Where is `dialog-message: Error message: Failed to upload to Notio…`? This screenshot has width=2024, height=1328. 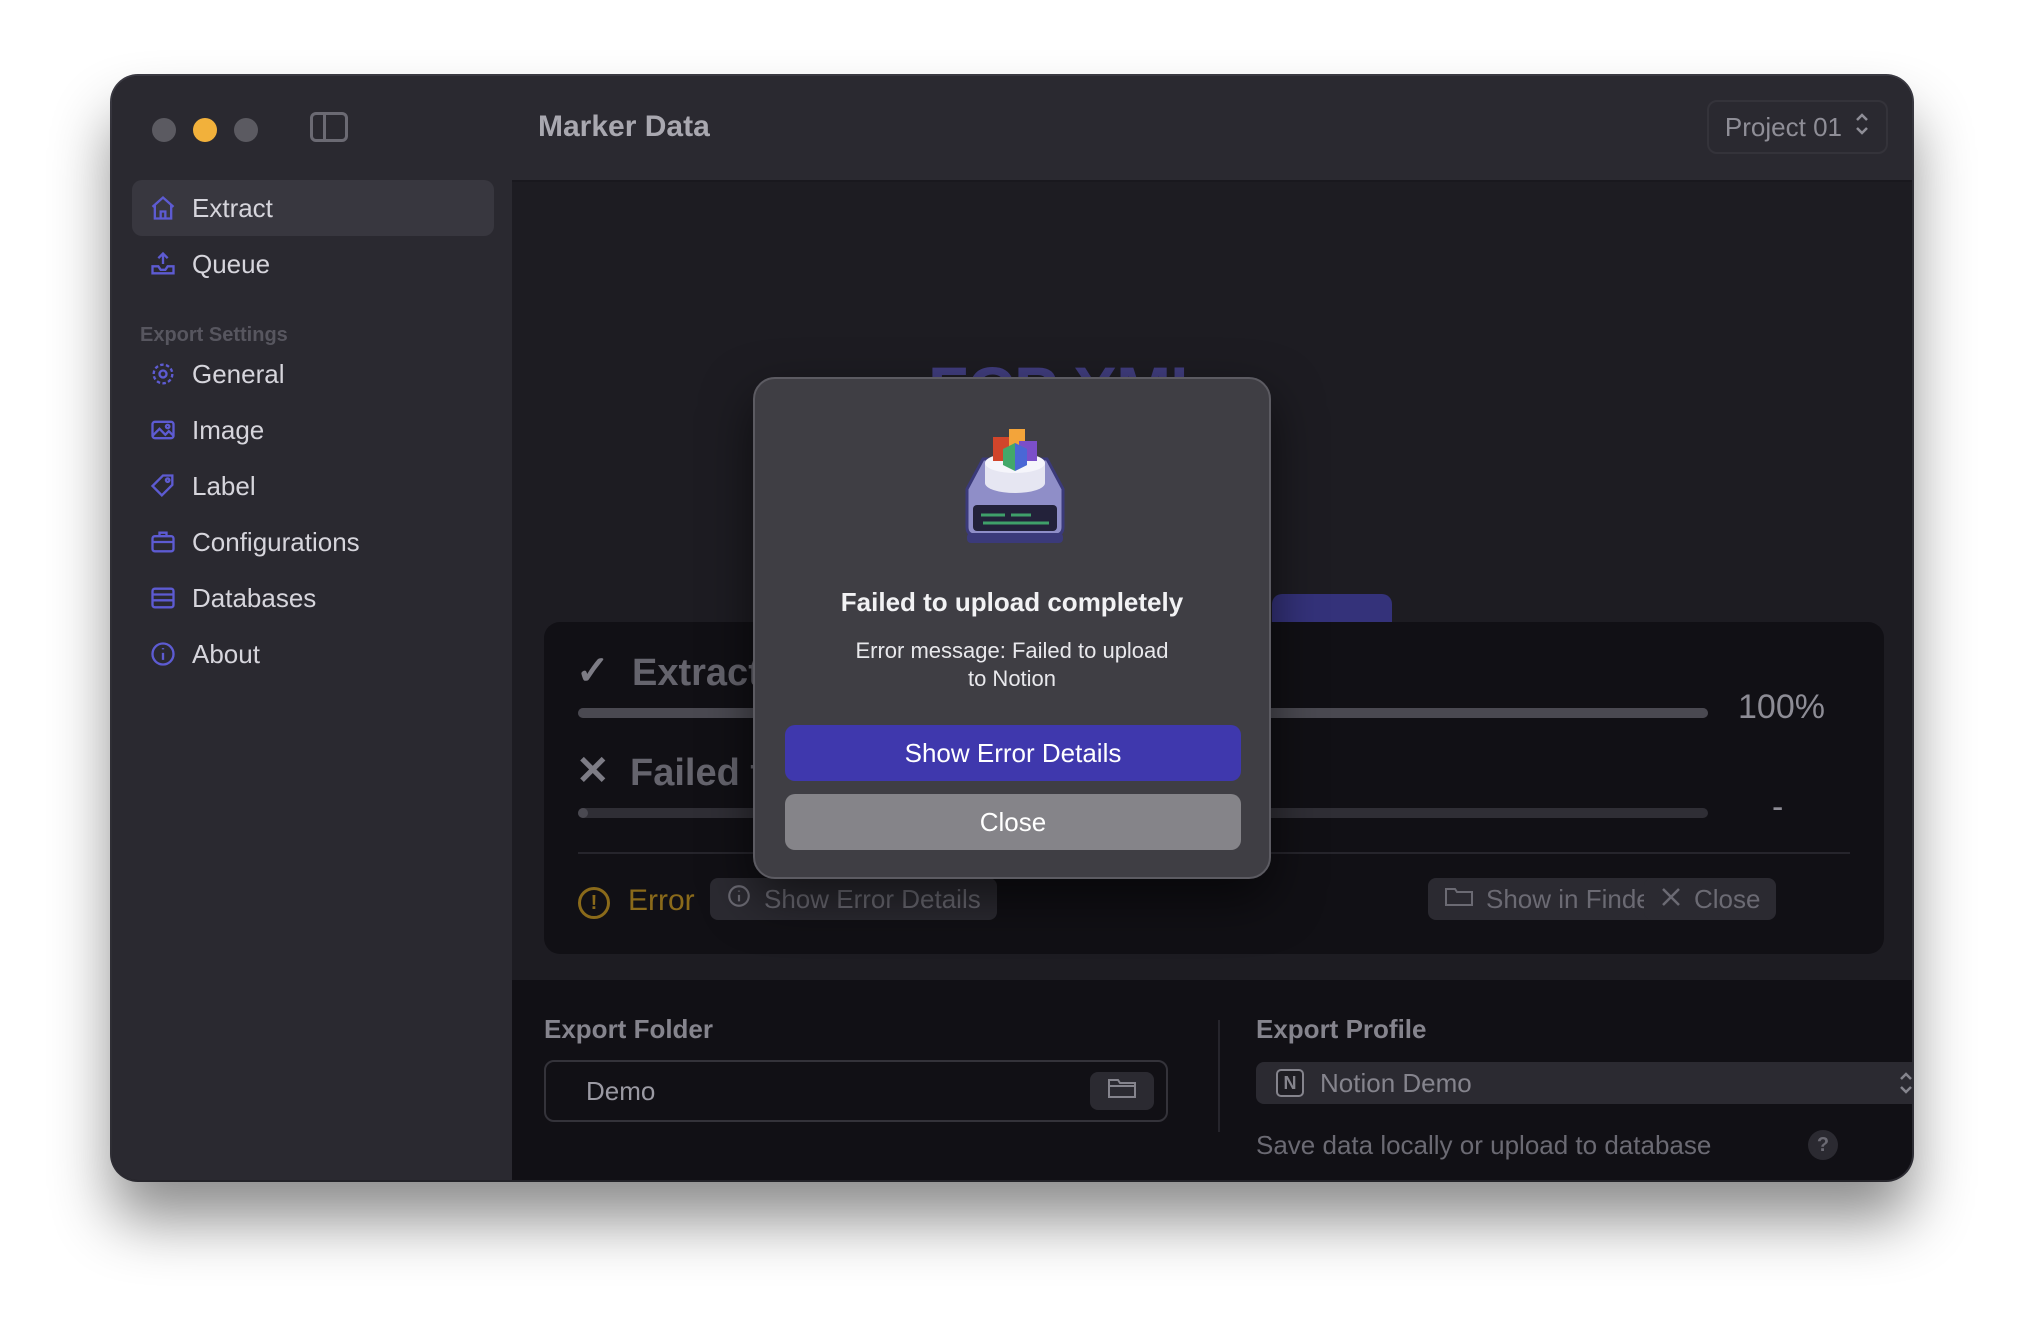
dialog-message: Error message: Failed to upload to Notio… is located at coordinates (1012, 665).